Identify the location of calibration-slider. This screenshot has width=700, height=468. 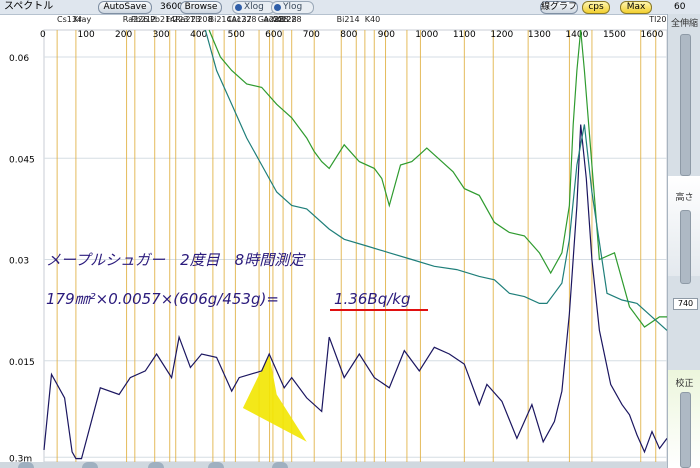
(685, 430).